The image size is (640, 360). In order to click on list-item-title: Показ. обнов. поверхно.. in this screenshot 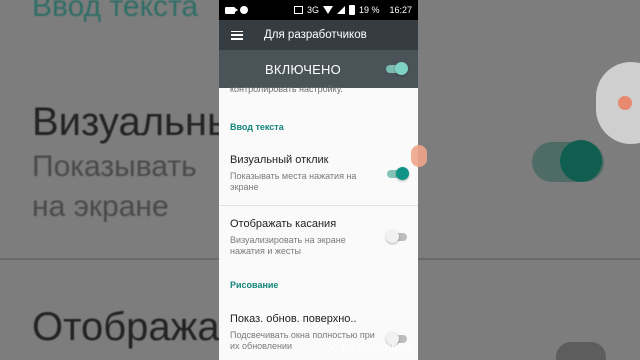, I will do `click(293, 319)`.